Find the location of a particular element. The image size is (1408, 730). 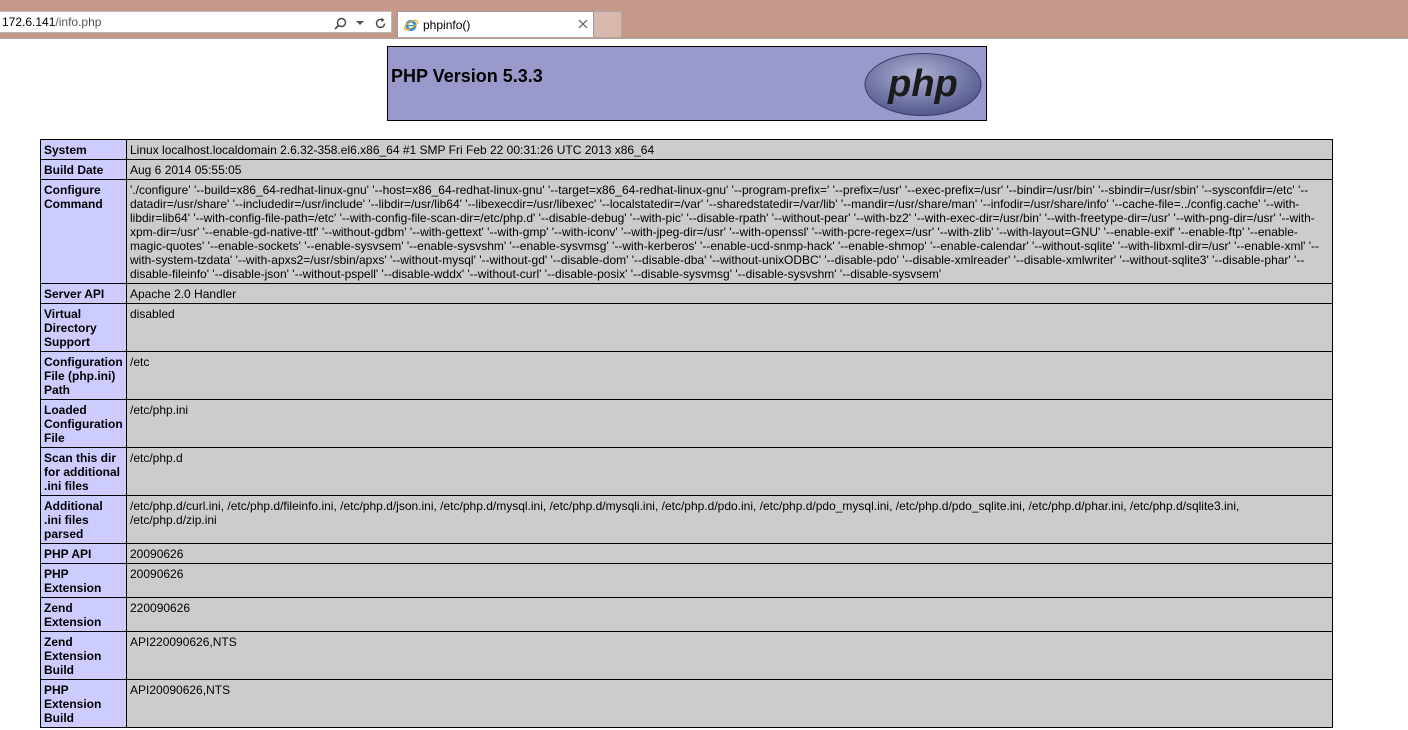

dropdown-icon is located at coordinates (360, 23).